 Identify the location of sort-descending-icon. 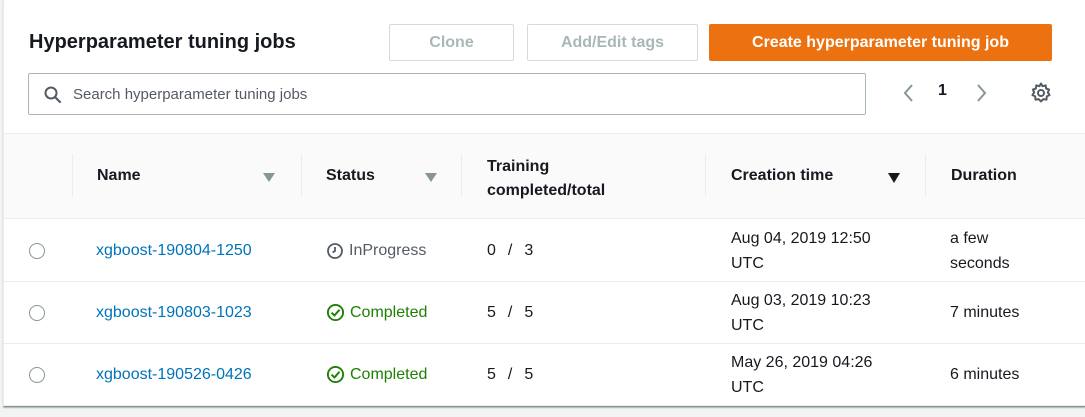
(894, 178).